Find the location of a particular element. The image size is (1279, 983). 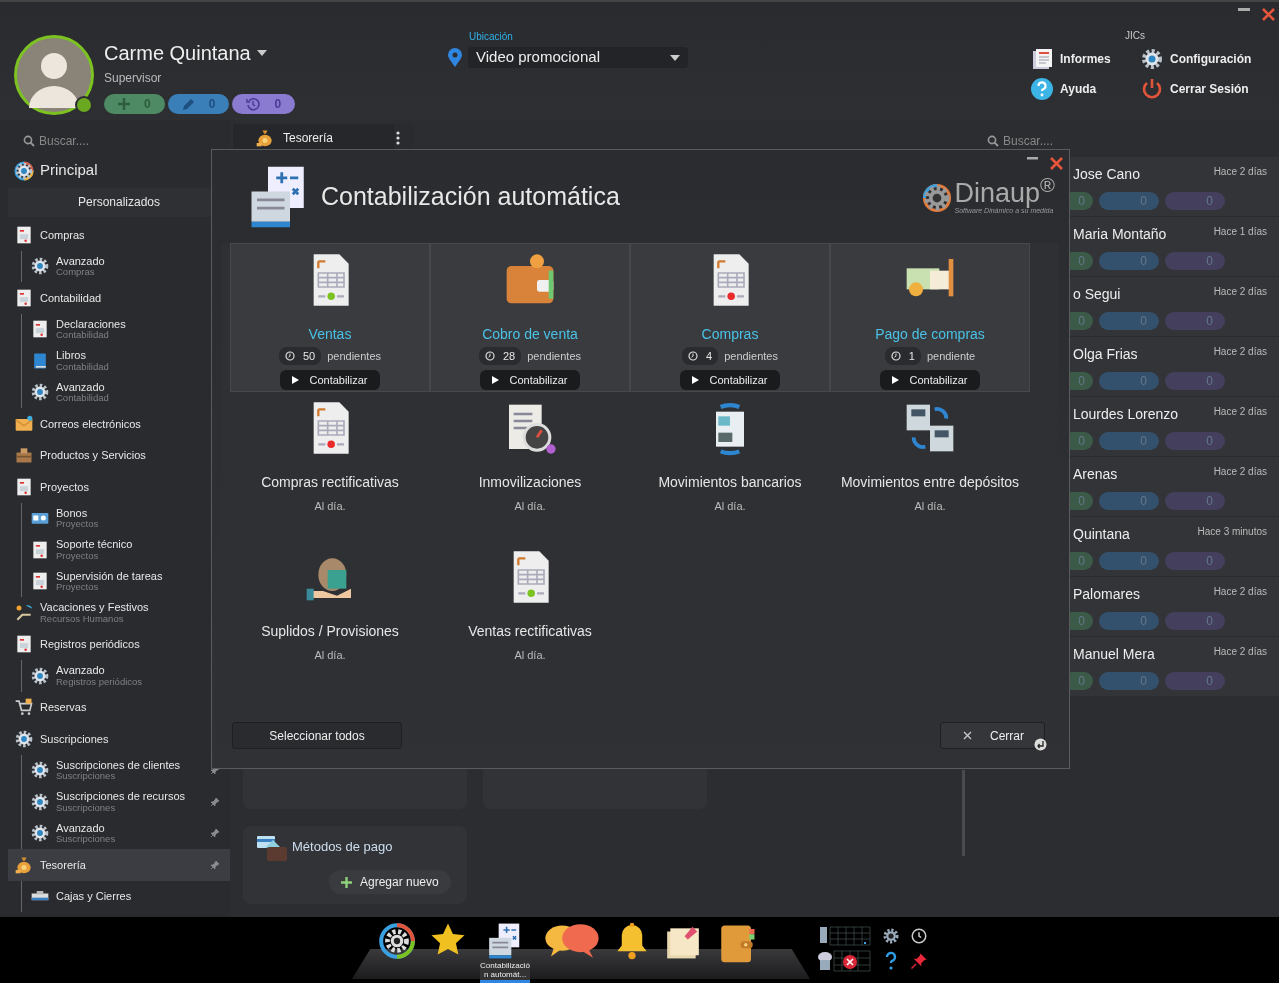

user-name: Quintana is located at coordinates (1101, 534).